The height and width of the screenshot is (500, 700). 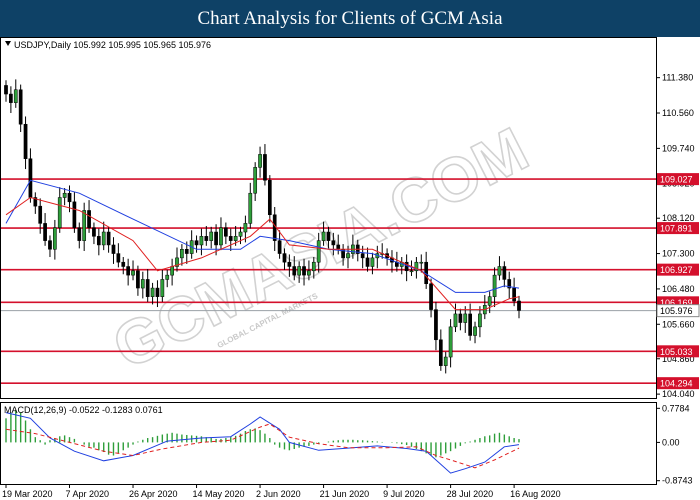 What do you see at coordinates (535, 494) in the screenshot?
I see `x-tick-label: 16 Aug 2020` at bounding box center [535, 494].